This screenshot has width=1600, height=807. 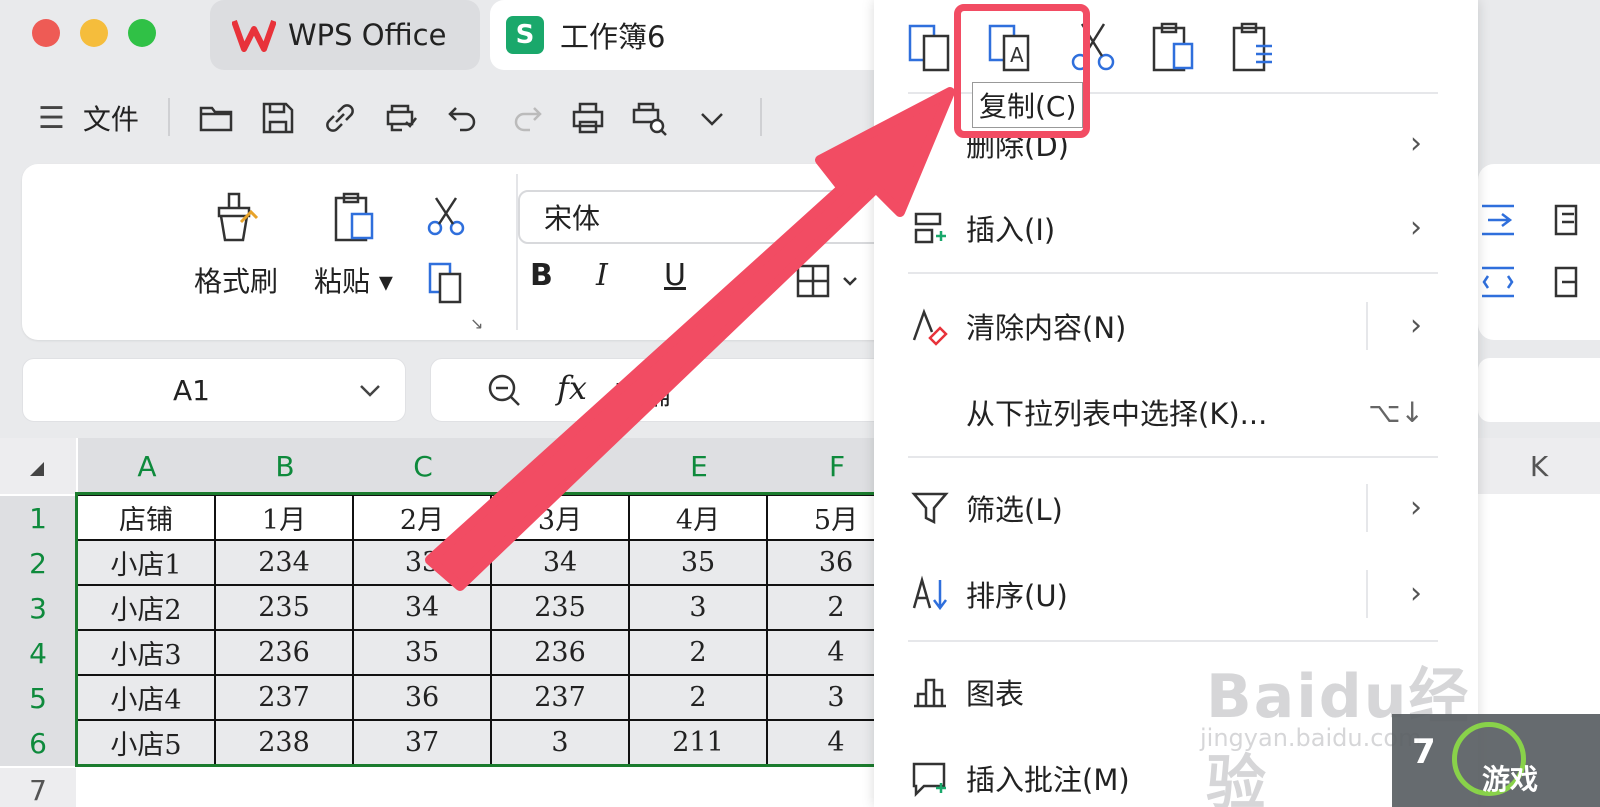 What do you see at coordinates (602, 275) in the screenshot?
I see `italic-button: I` at bounding box center [602, 275].